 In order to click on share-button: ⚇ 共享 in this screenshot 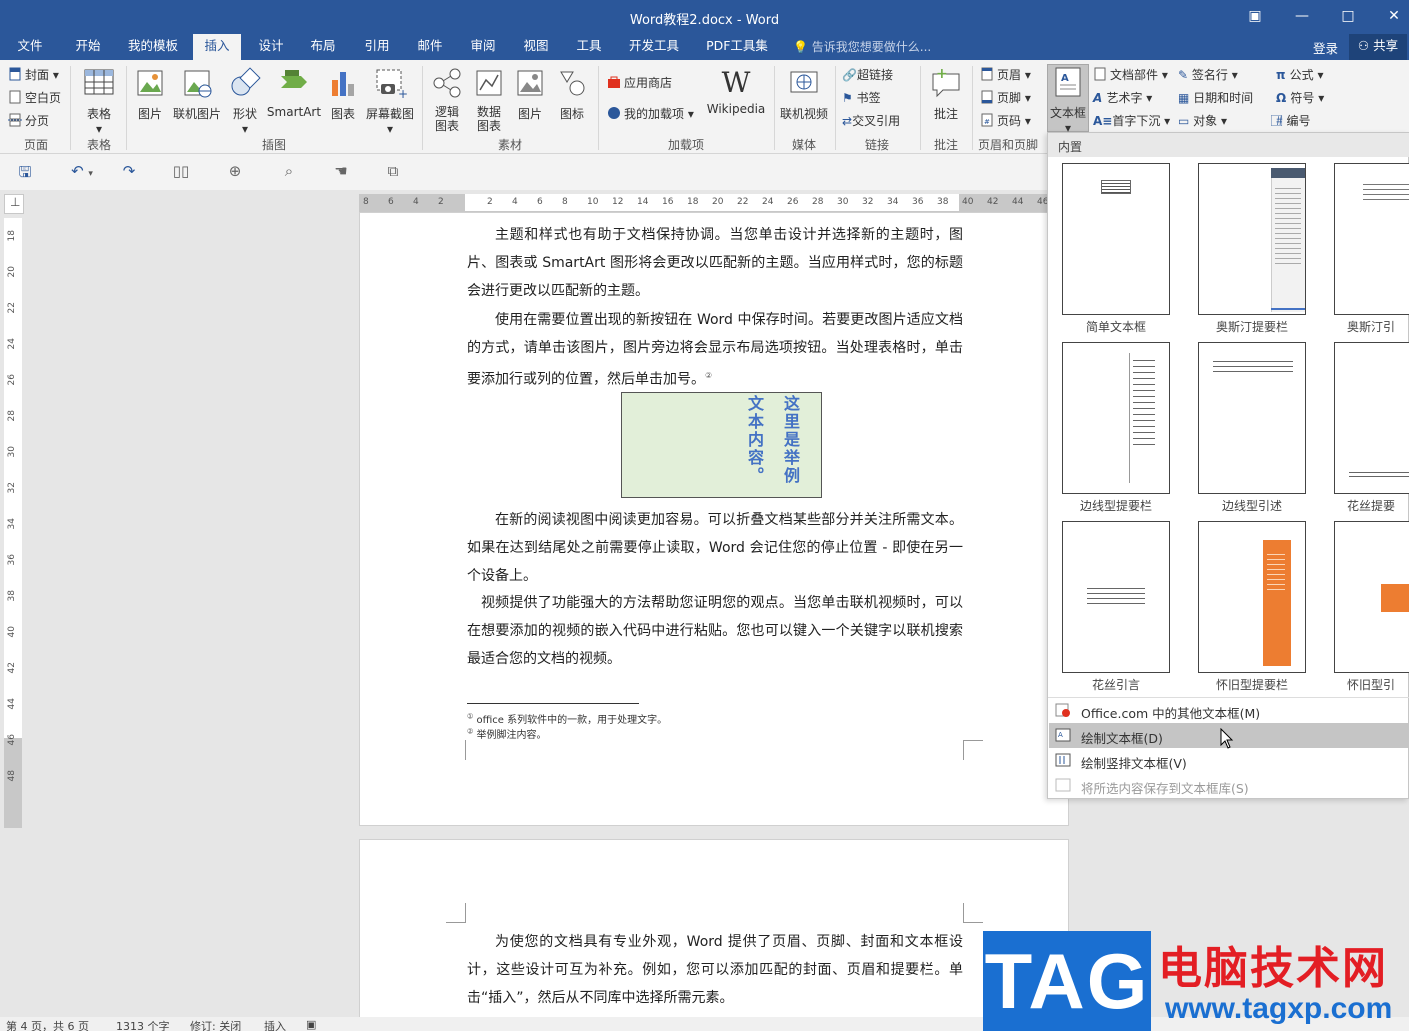, I will do `click(1378, 47)`.